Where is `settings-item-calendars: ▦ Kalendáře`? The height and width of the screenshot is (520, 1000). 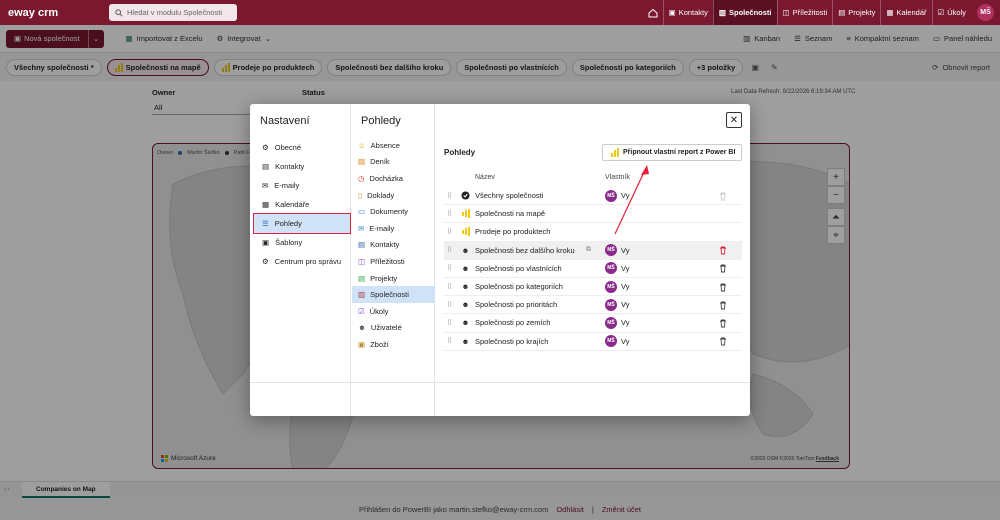 settings-item-calendars: ▦ Kalendáře is located at coordinates (302, 204).